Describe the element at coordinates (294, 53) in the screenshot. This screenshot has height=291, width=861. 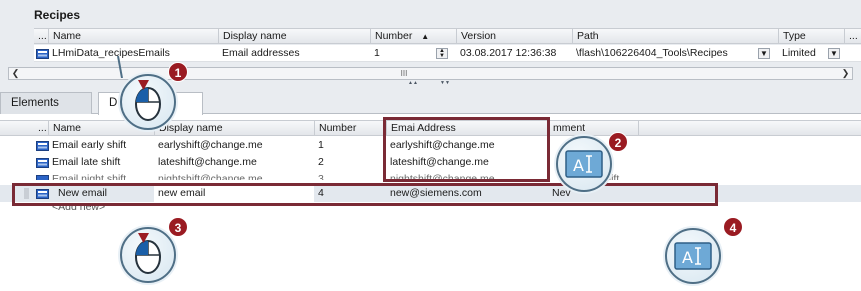
I see `recipe-display-name: Email addresses` at that location.